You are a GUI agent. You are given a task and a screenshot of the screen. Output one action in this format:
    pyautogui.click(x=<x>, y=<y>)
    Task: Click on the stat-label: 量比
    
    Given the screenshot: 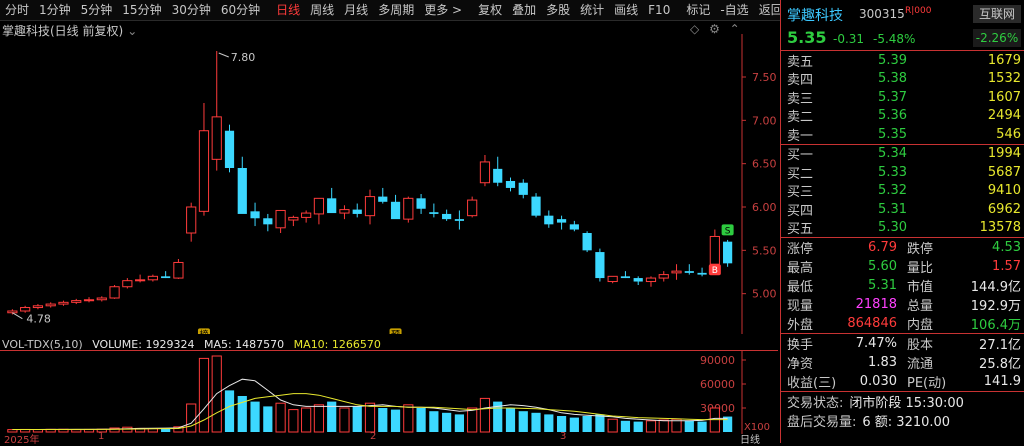 What is the action you would take?
    pyautogui.click(x=920, y=268)
    